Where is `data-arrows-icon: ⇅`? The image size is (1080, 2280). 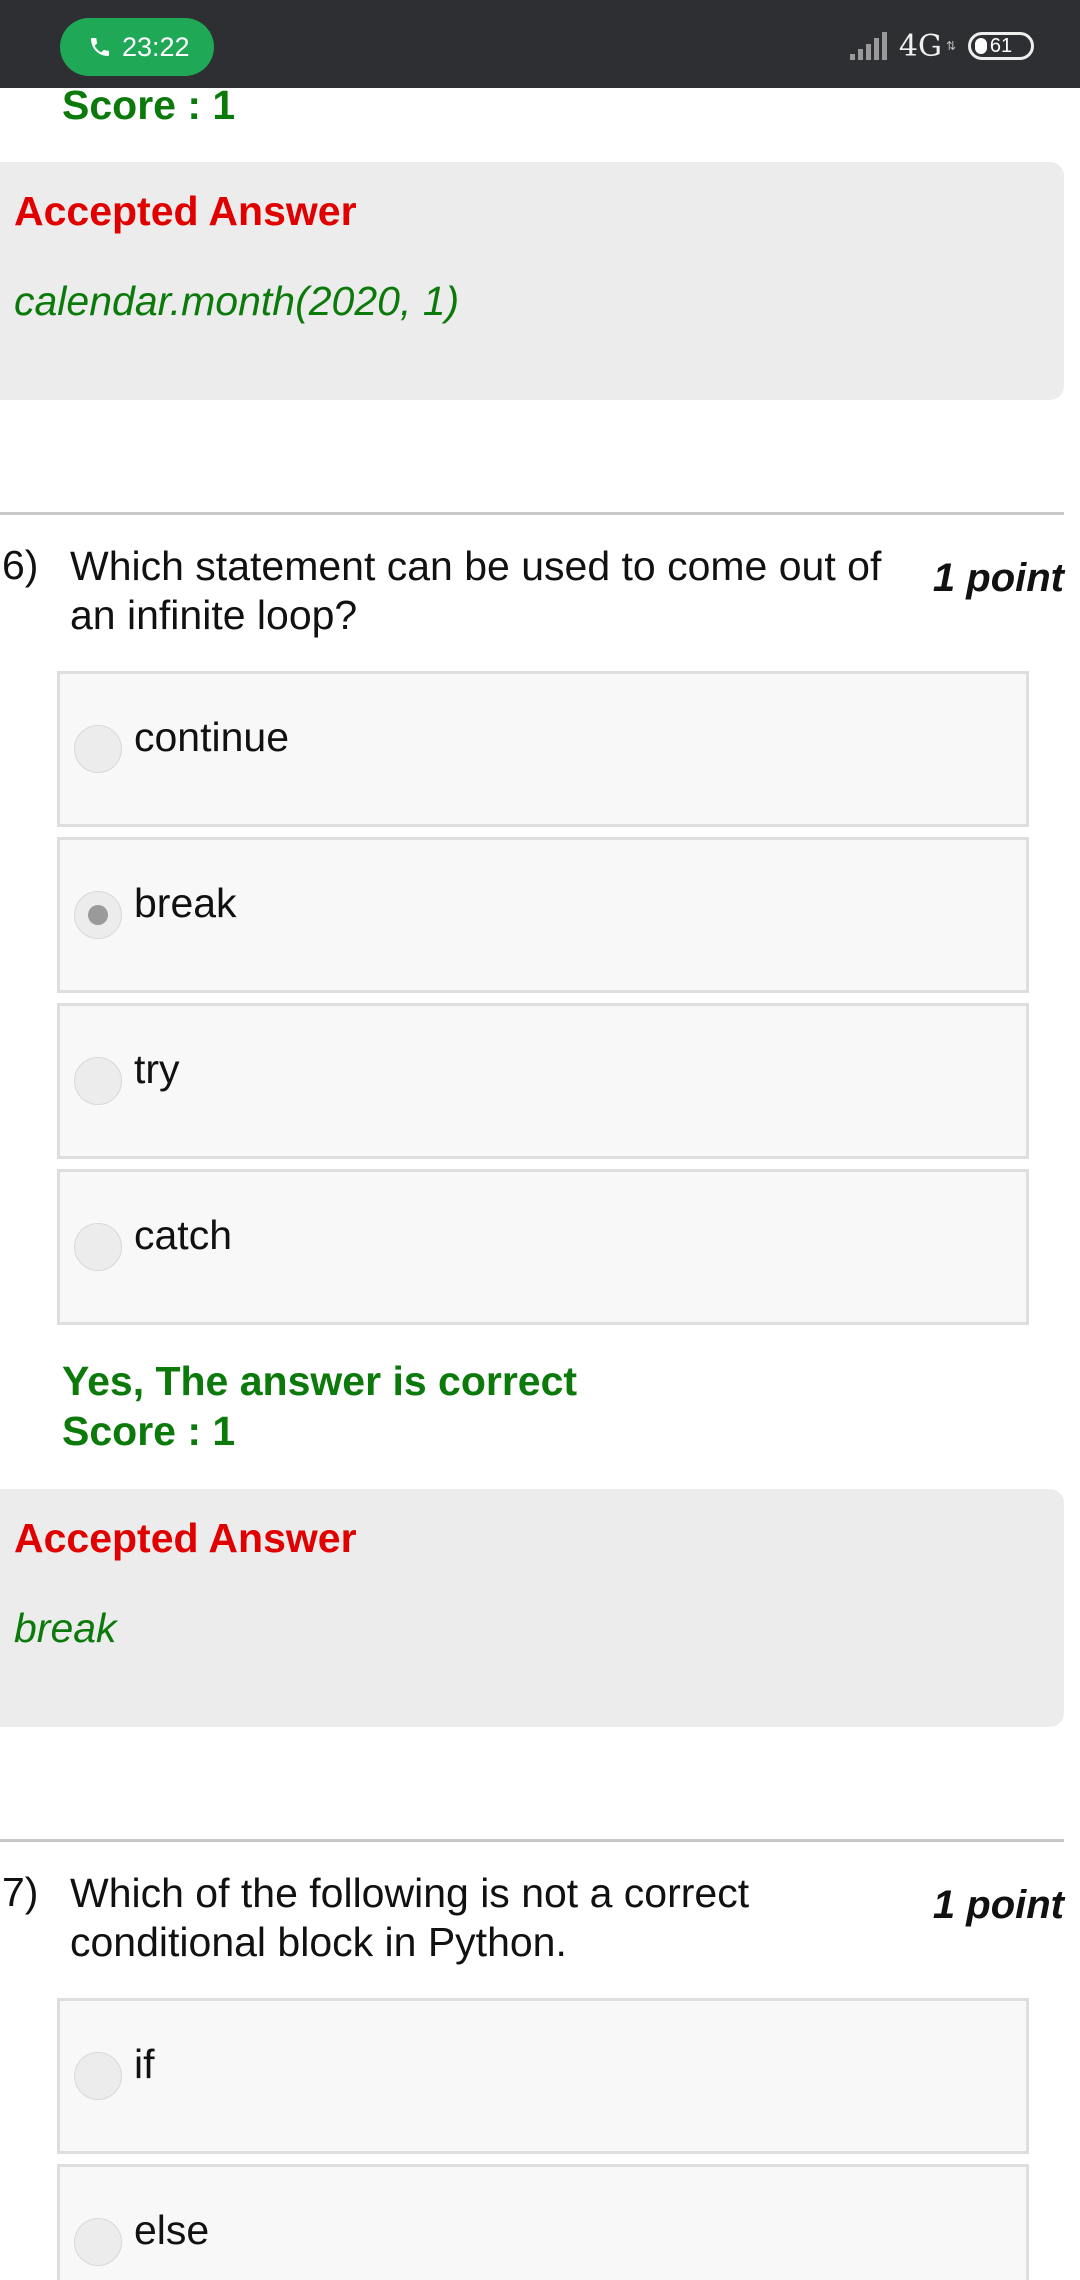
data-arrows-icon: ⇅ is located at coordinates (950, 46).